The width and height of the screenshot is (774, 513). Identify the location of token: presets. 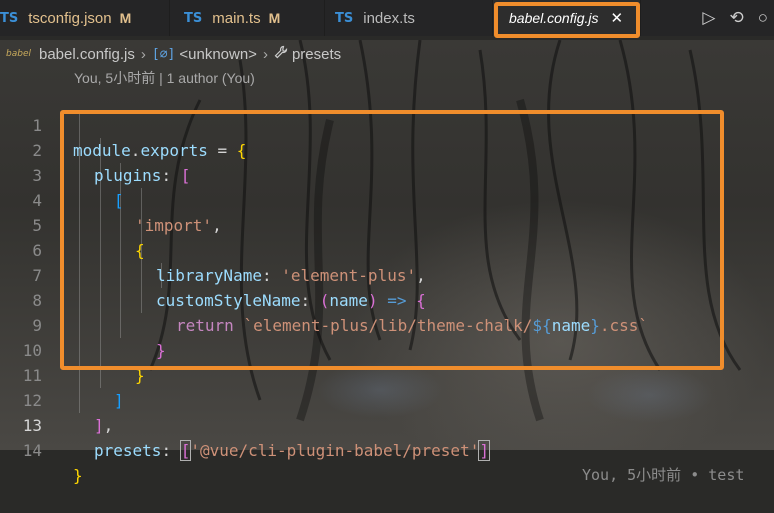
(128, 450).